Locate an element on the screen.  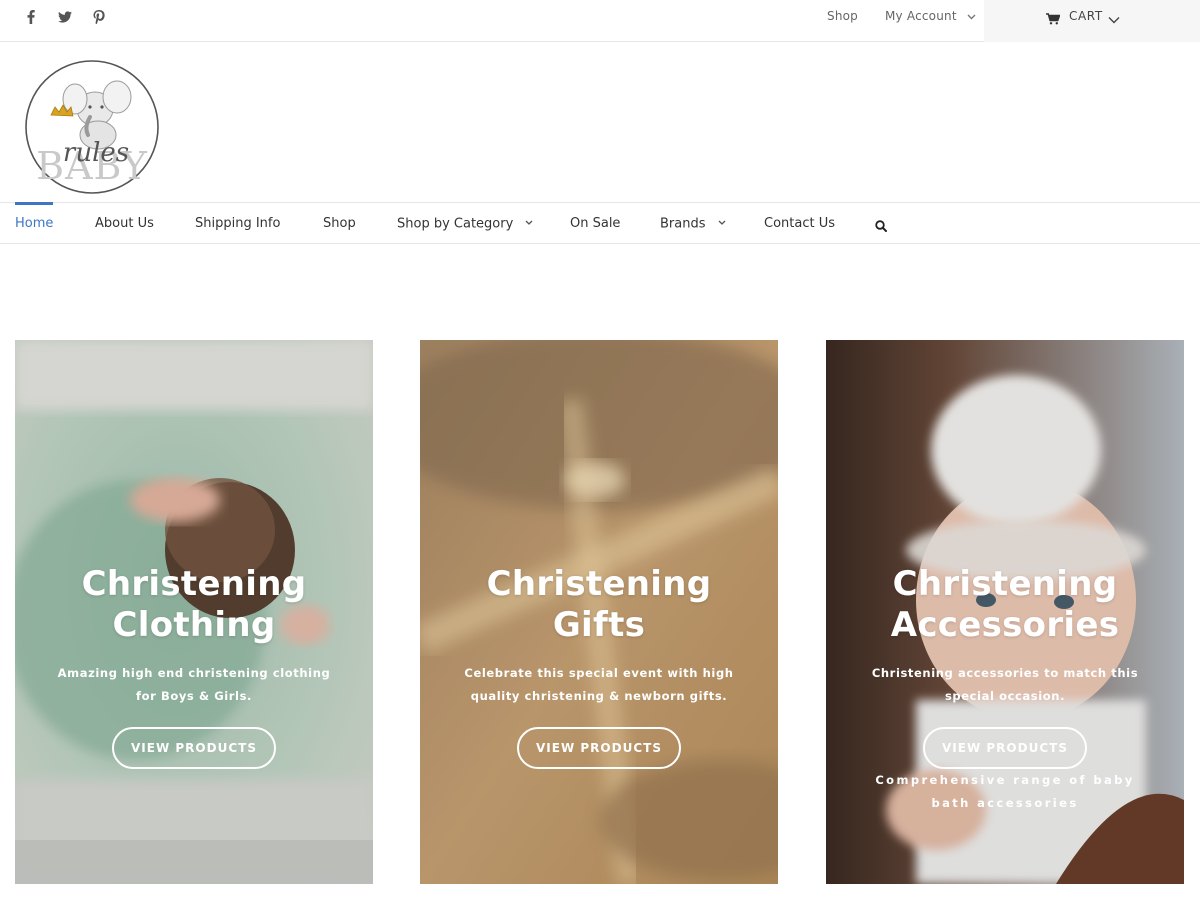
nav-item-shipping-info: Shipping Info is located at coordinates (237, 223).